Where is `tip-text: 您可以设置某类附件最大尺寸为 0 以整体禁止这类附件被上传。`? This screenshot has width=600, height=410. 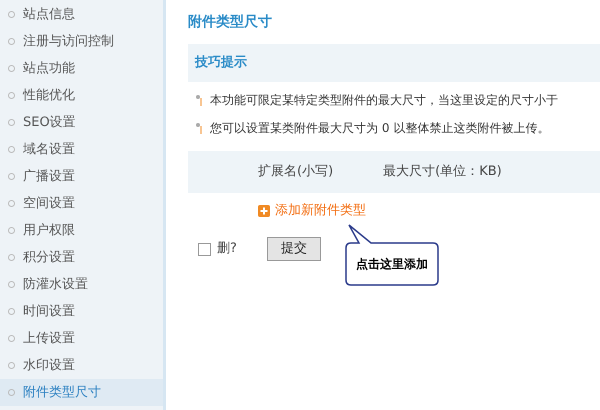
tip-text: 您可以设置某类附件最大尺寸为 0 以整体禁止这类附件被上传。 is located at coordinates (380, 128).